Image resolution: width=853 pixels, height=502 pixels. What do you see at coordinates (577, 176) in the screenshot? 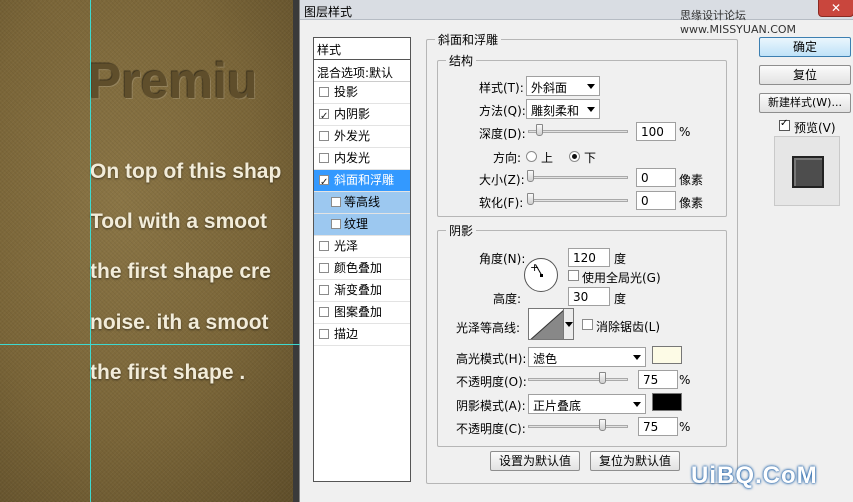
I see `size-slider` at bounding box center [577, 176].